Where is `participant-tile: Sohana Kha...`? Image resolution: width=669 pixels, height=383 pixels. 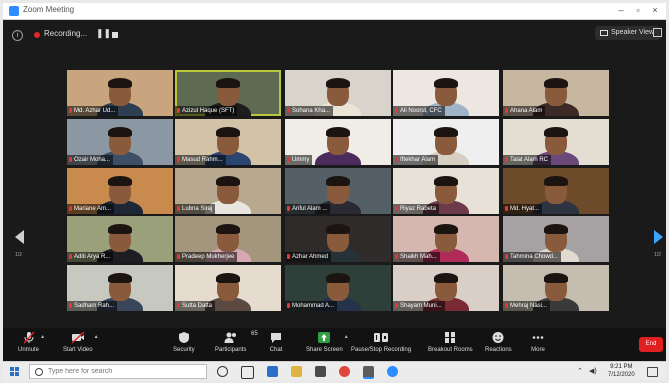
participant-tile: Sohana Kha... is located at coordinates (338, 93).